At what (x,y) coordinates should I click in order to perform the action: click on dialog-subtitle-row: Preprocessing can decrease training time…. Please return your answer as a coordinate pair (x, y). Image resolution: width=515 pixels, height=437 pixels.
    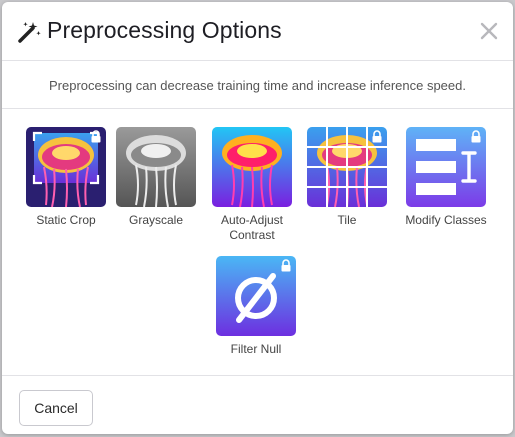
    Looking at the image, I should click on (257, 85).